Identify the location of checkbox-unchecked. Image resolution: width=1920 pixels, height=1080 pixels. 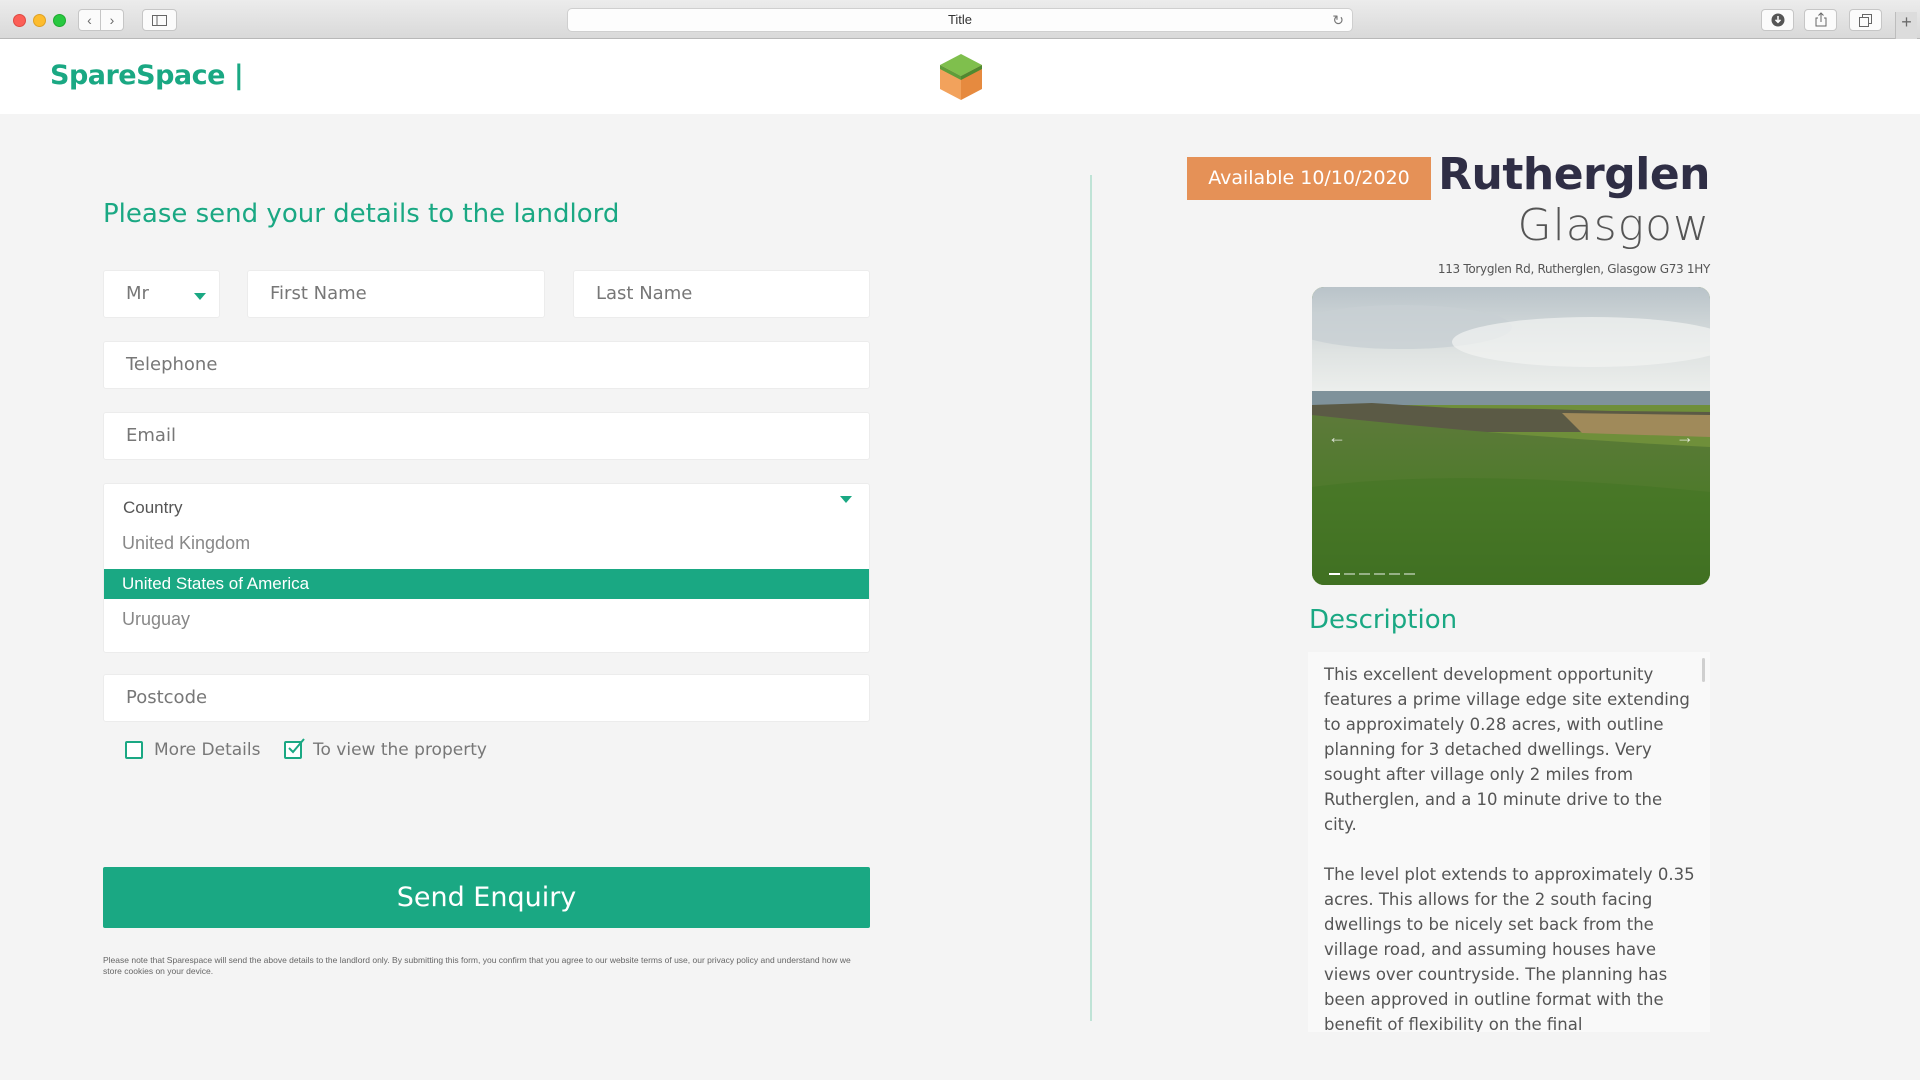
(134, 750).